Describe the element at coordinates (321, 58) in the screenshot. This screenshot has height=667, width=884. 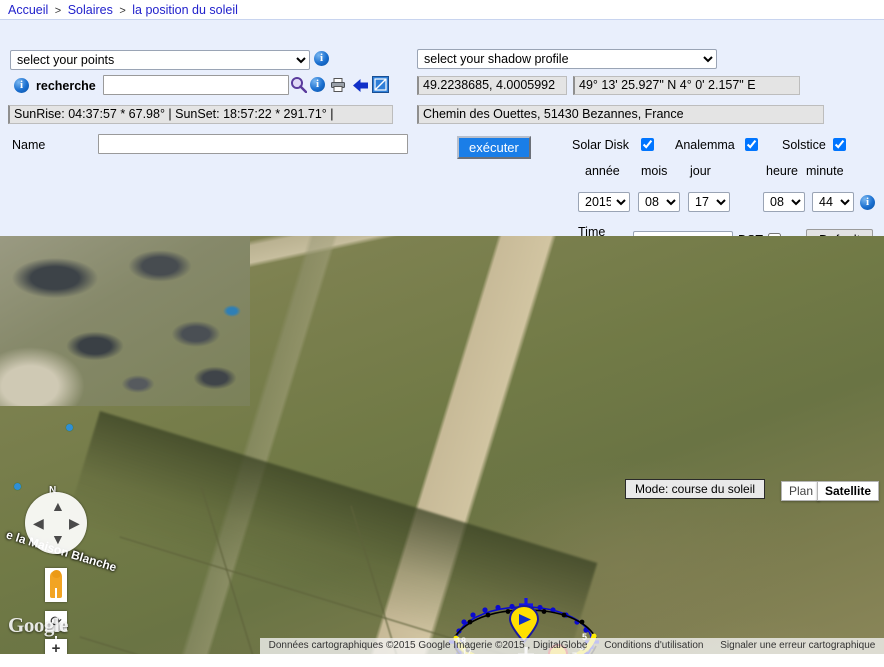
I see `info-icon-points: i` at that location.